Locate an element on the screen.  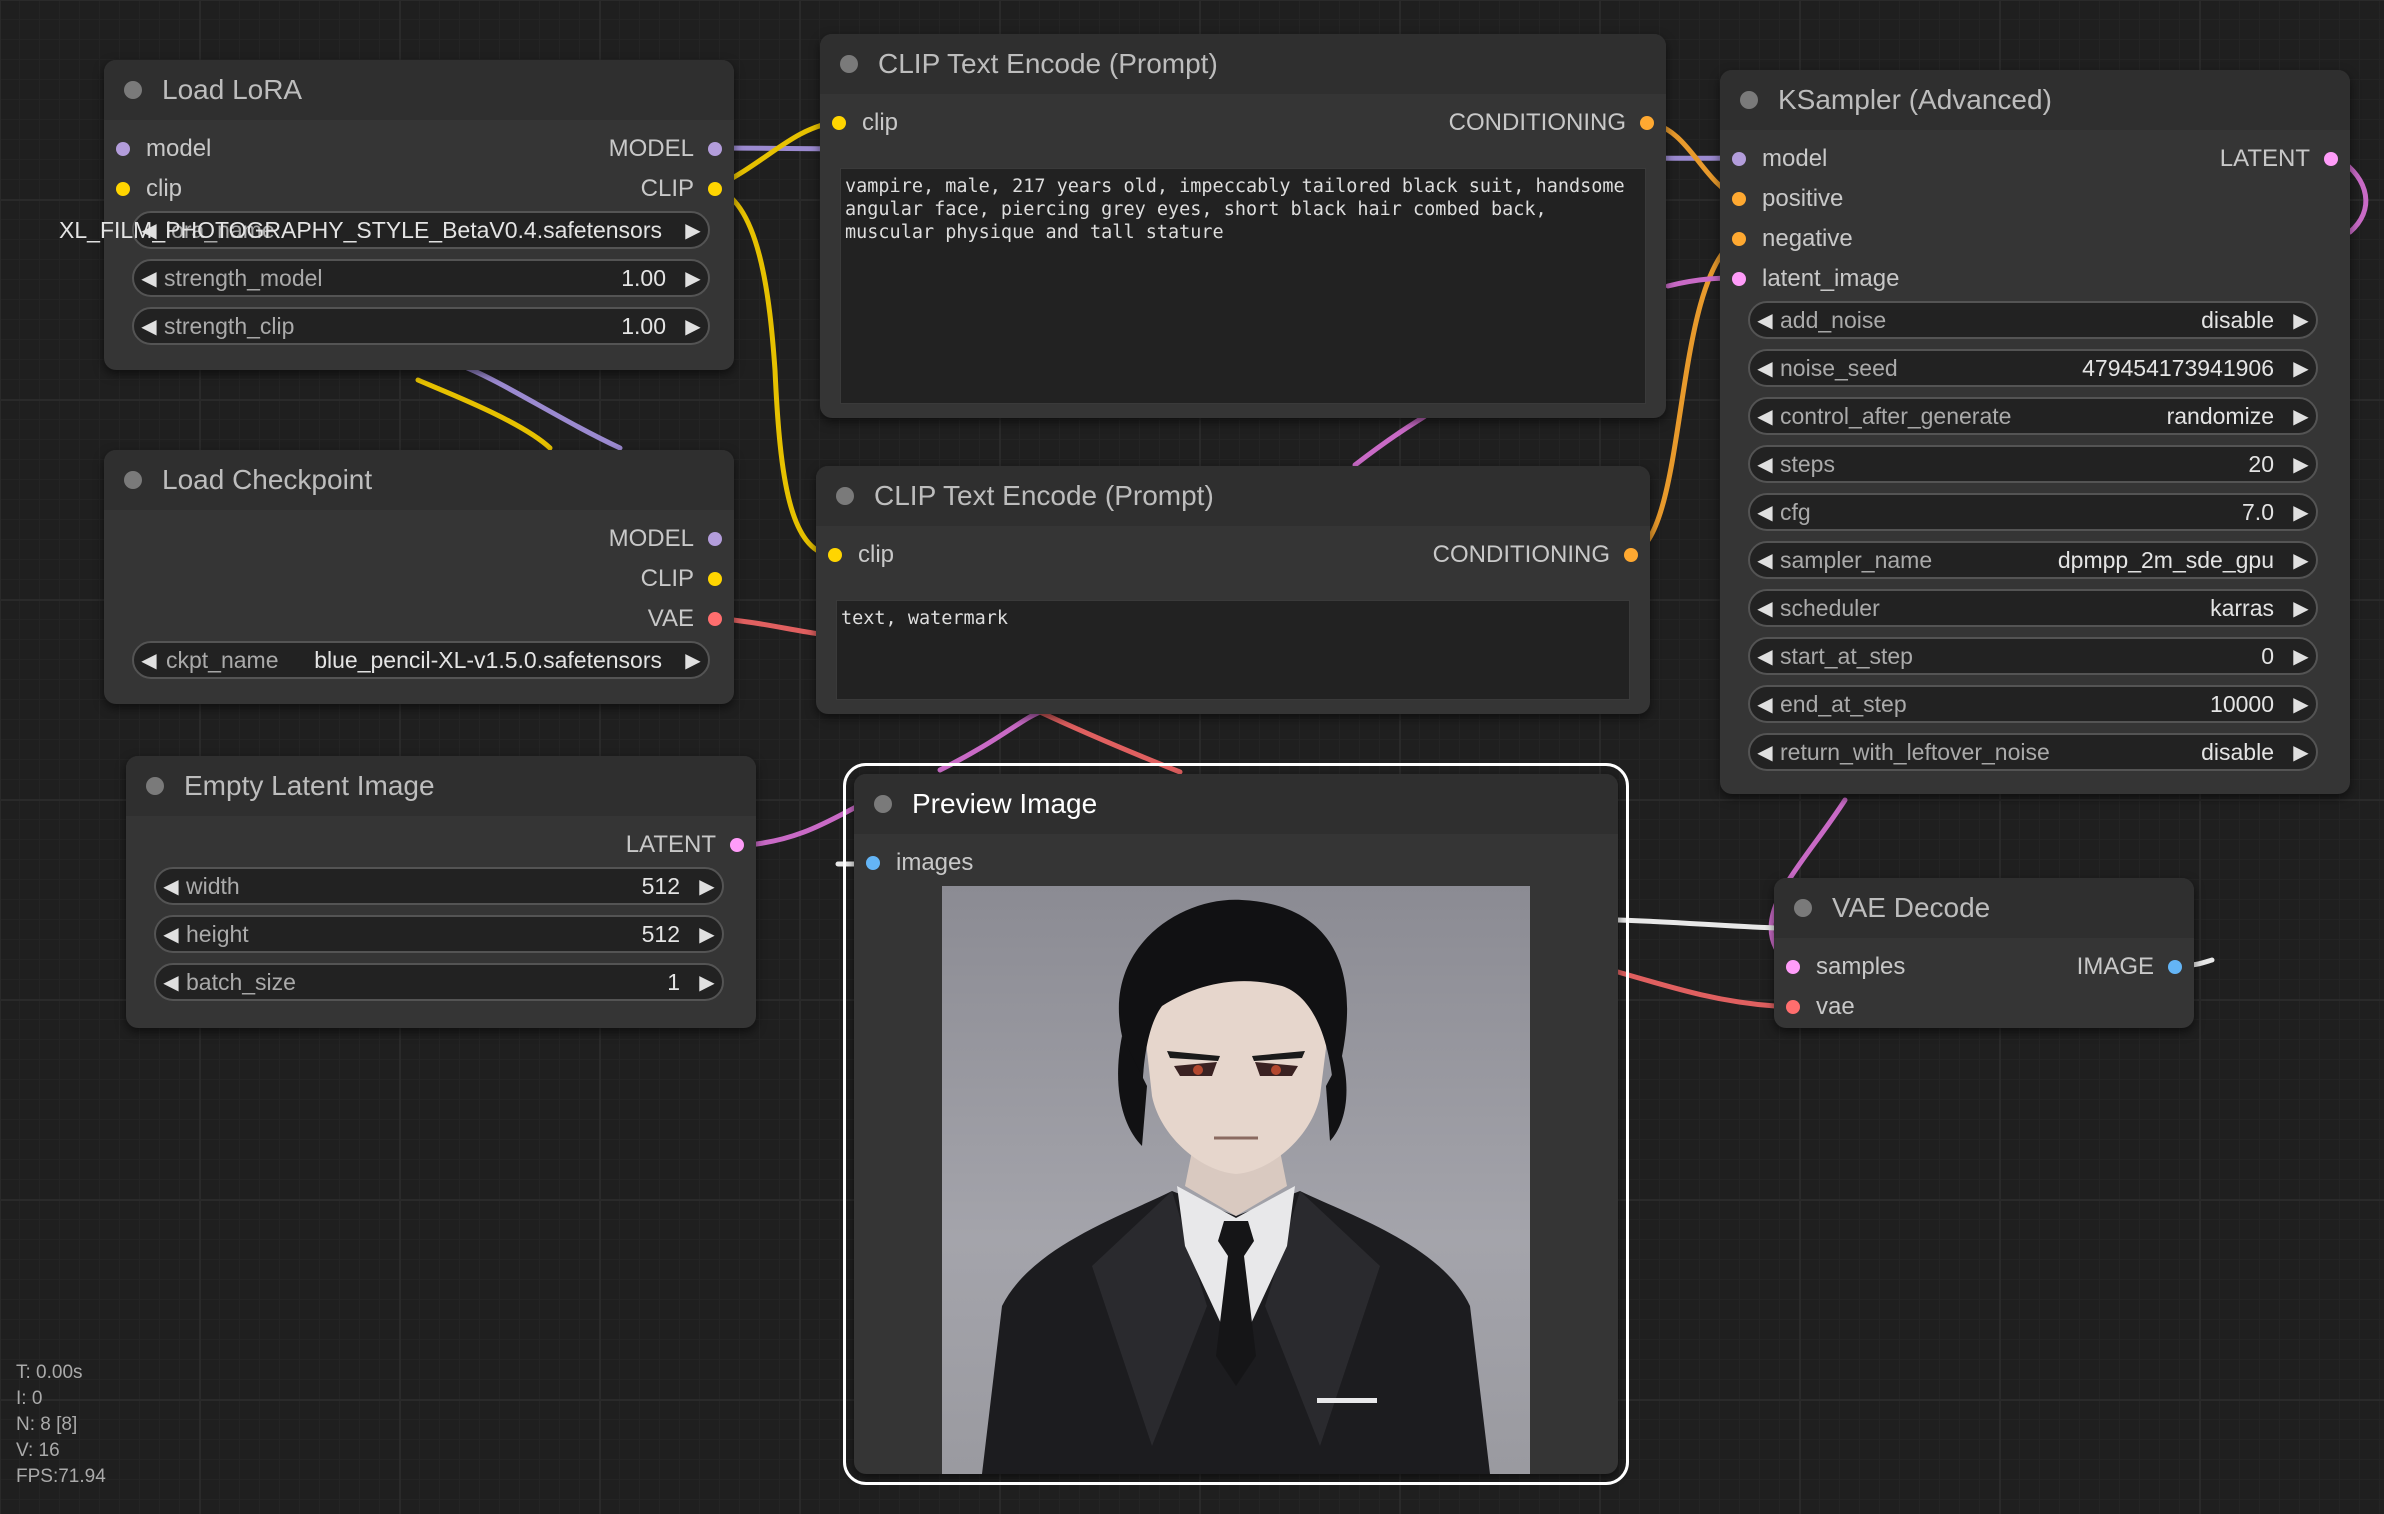
width-widget: ◀ width 512 ▶ is located at coordinates (439, 886).